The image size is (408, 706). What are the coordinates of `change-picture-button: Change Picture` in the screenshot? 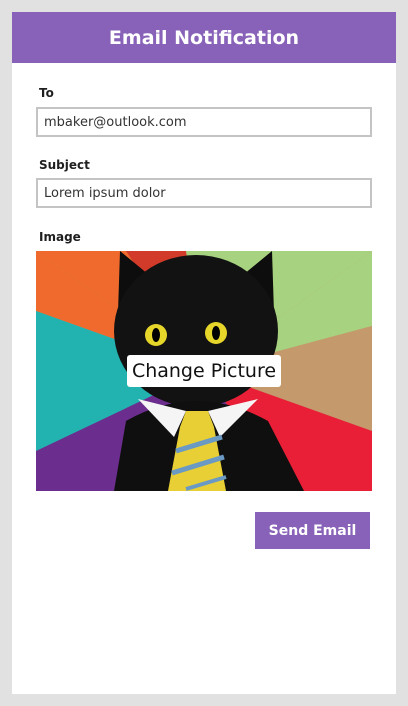 It's located at (204, 371).